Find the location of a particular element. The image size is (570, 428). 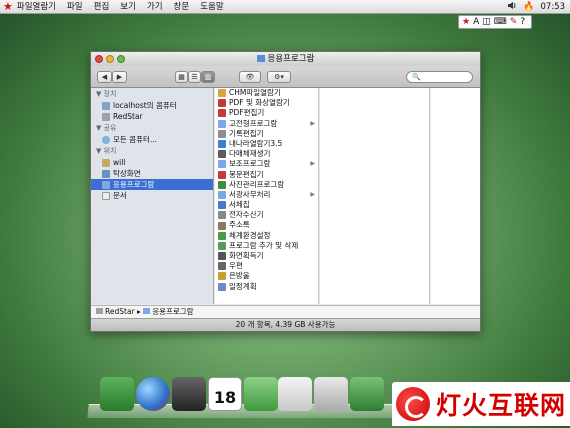

app-list-item: 전자수산기 is located at coordinates (266, 215).